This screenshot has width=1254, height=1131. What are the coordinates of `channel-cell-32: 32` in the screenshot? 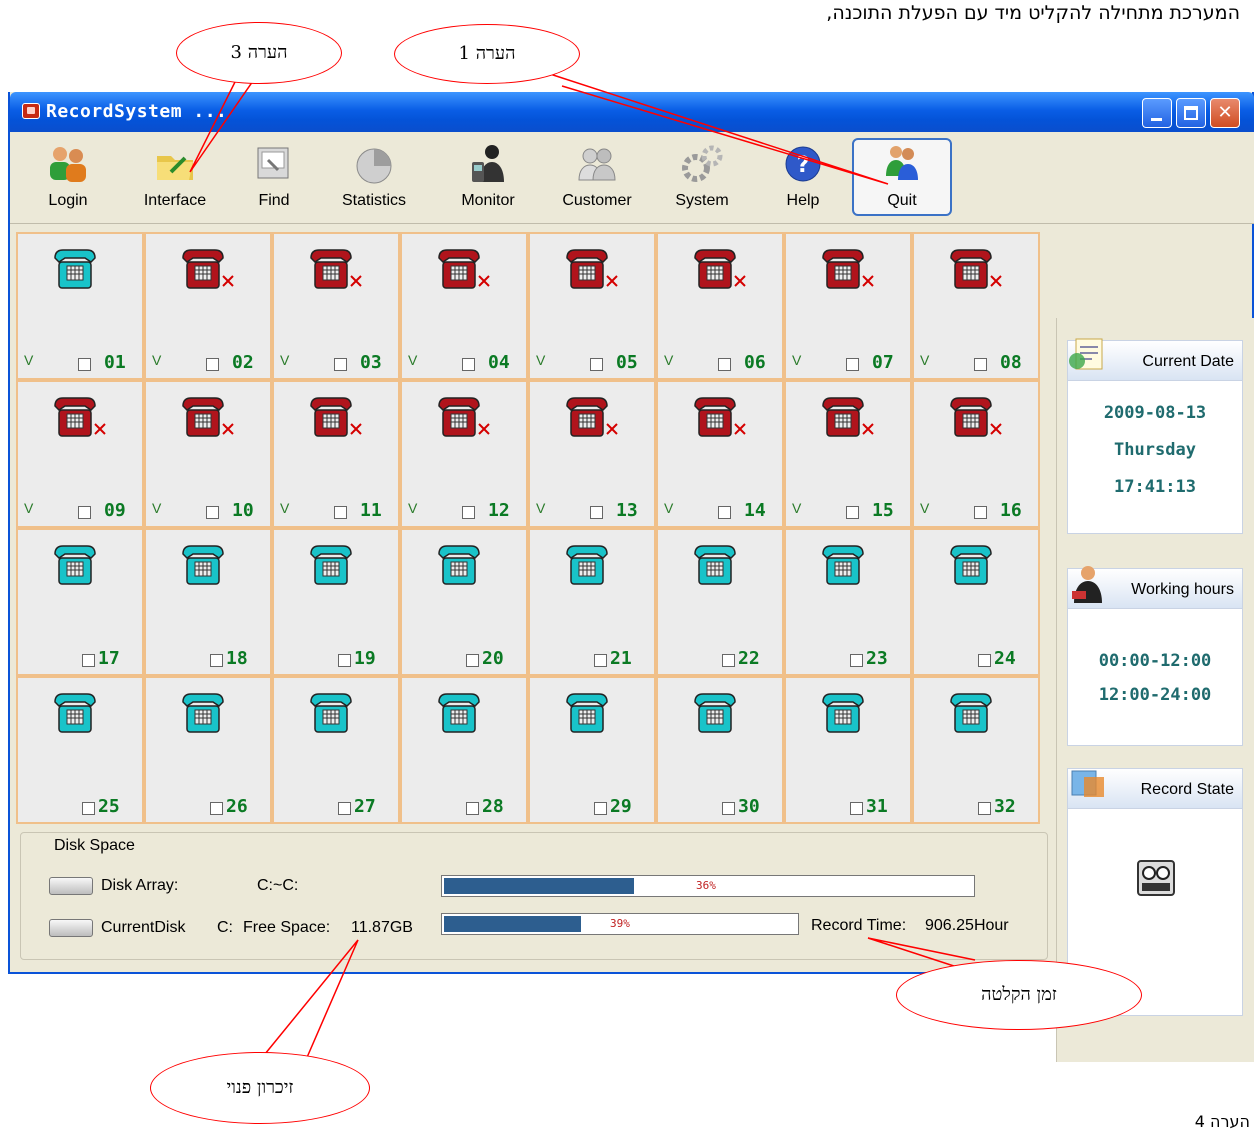 It's located at (976, 750).